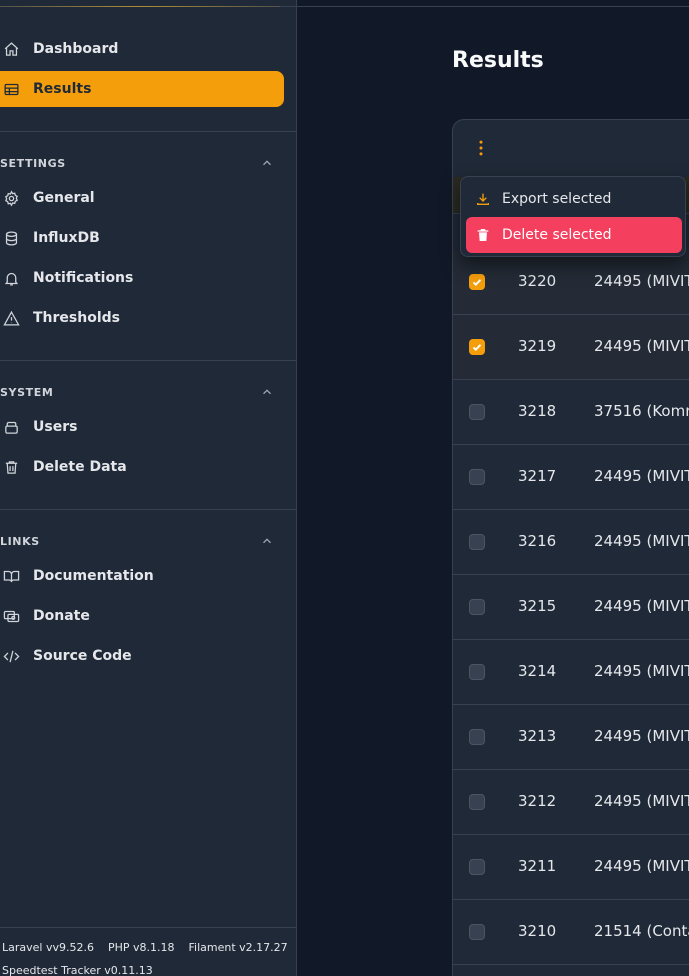 Image resolution: width=689 pixels, height=976 pixels. I want to click on cell-server: 37516 (Komro, so click(641, 411).